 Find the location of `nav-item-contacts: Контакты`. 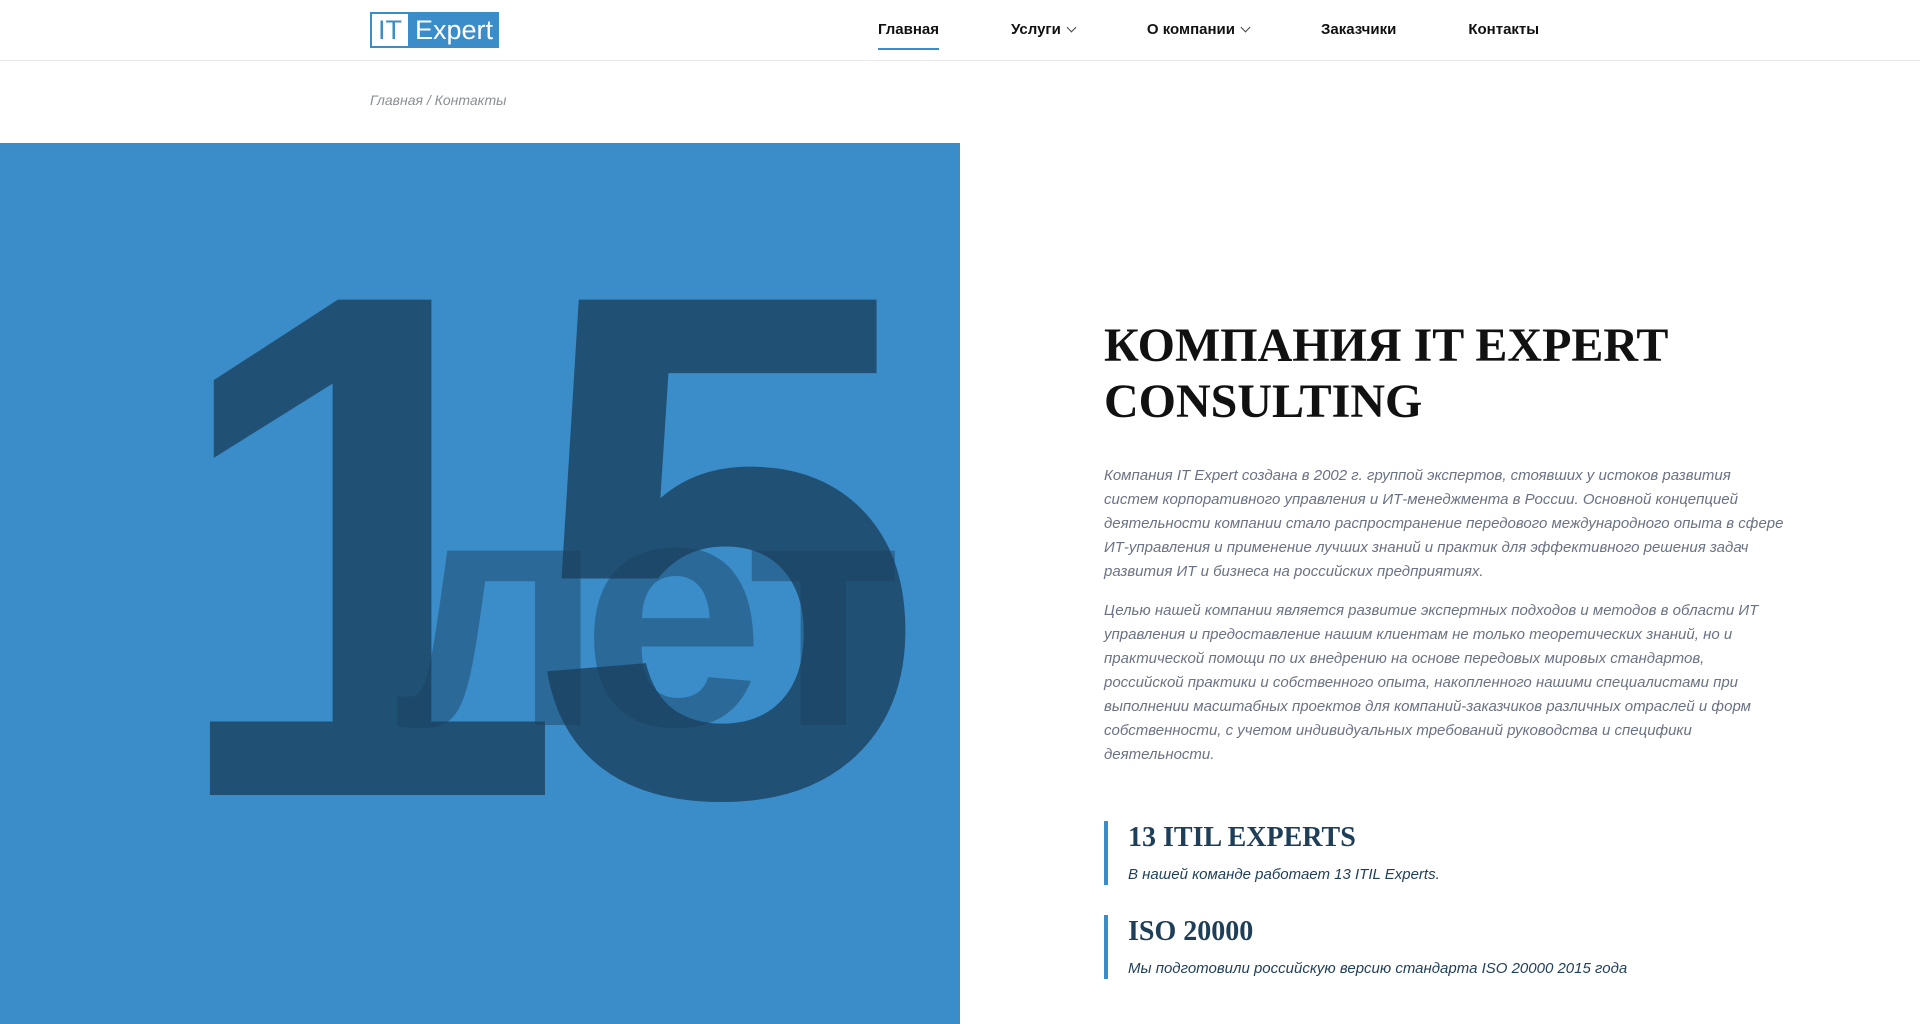

nav-item-contacts: Контакты is located at coordinates (1503, 30).